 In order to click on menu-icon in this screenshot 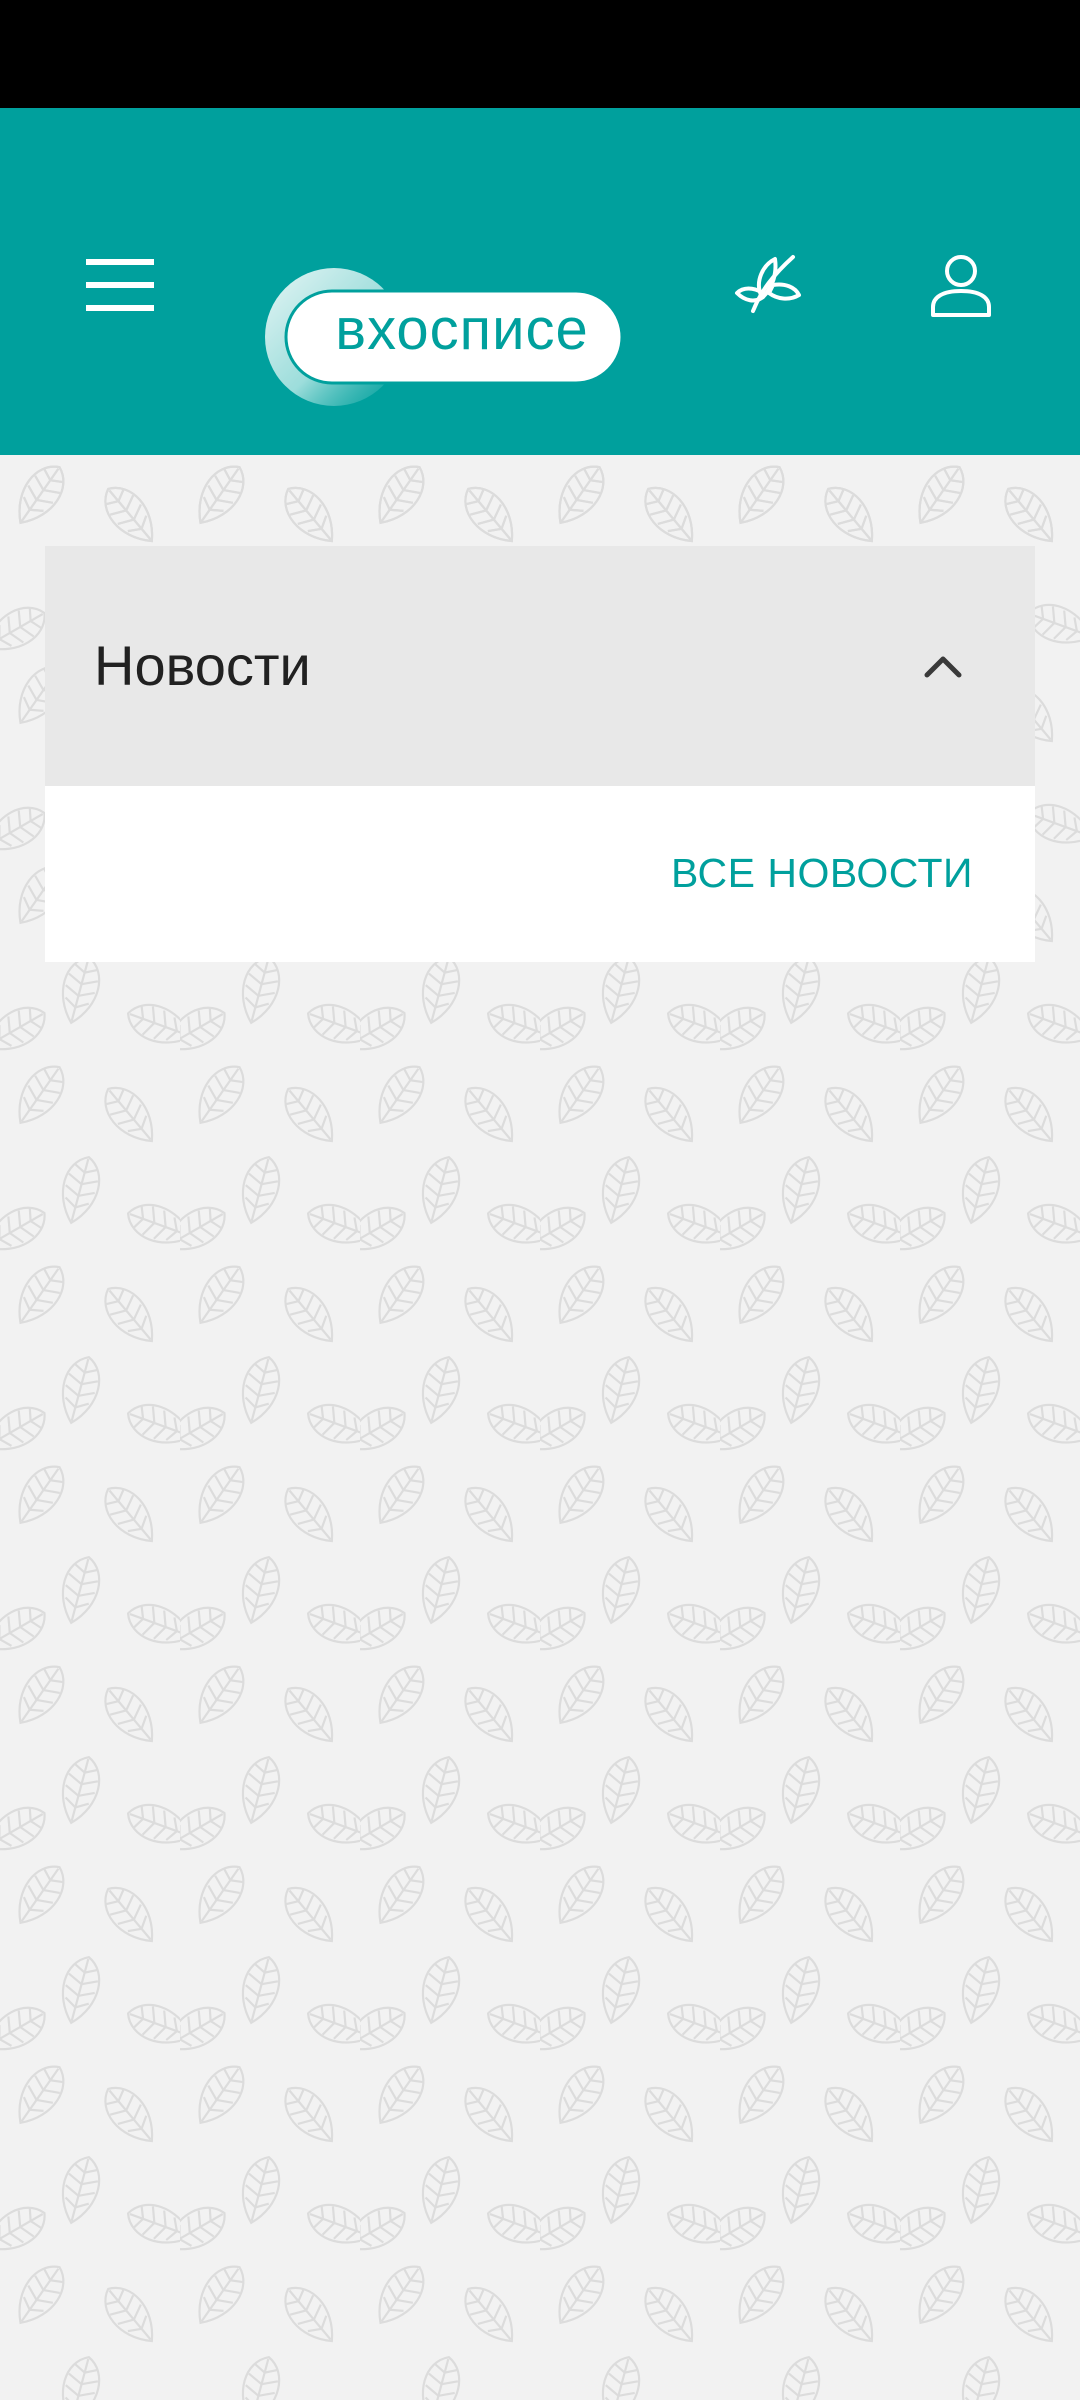, I will do `click(120, 285)`.